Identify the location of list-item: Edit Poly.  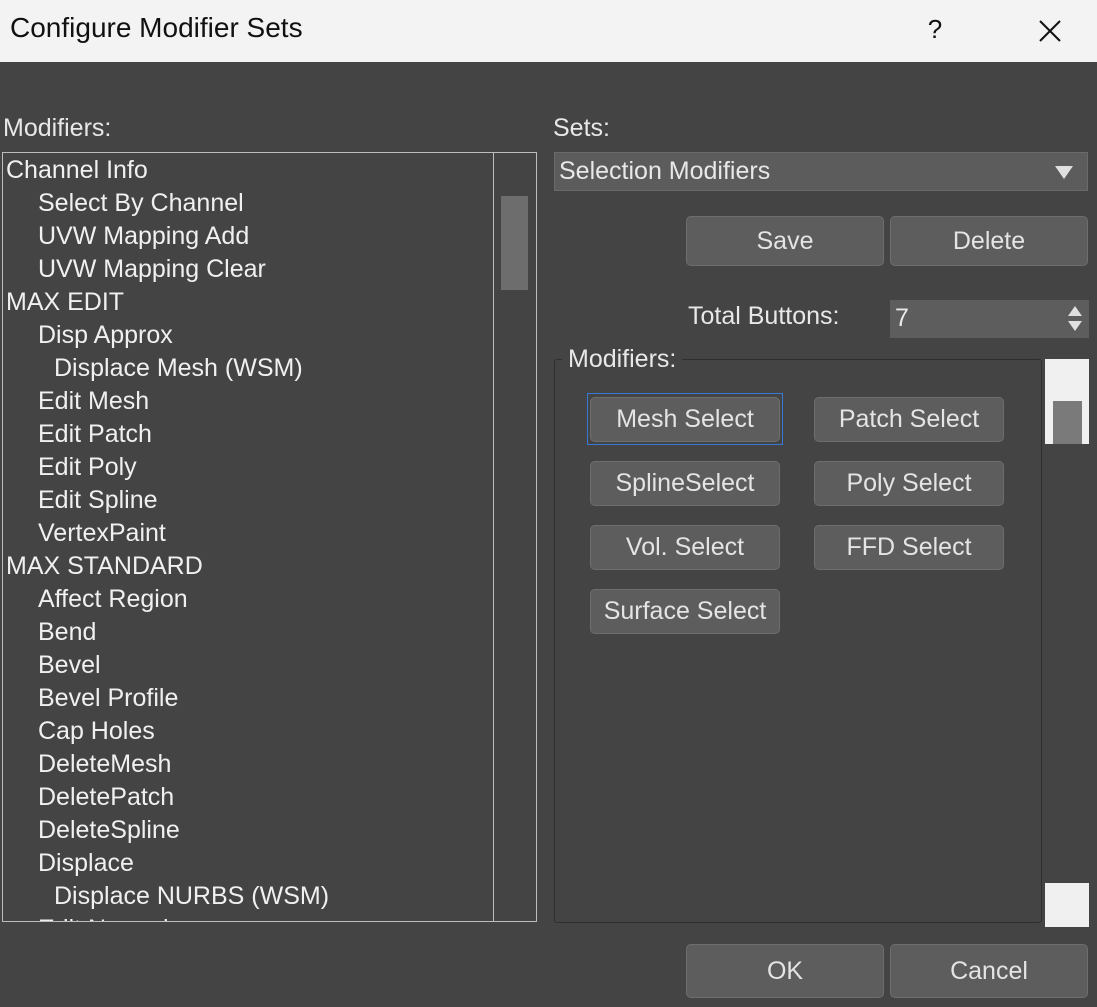
(87, 467).